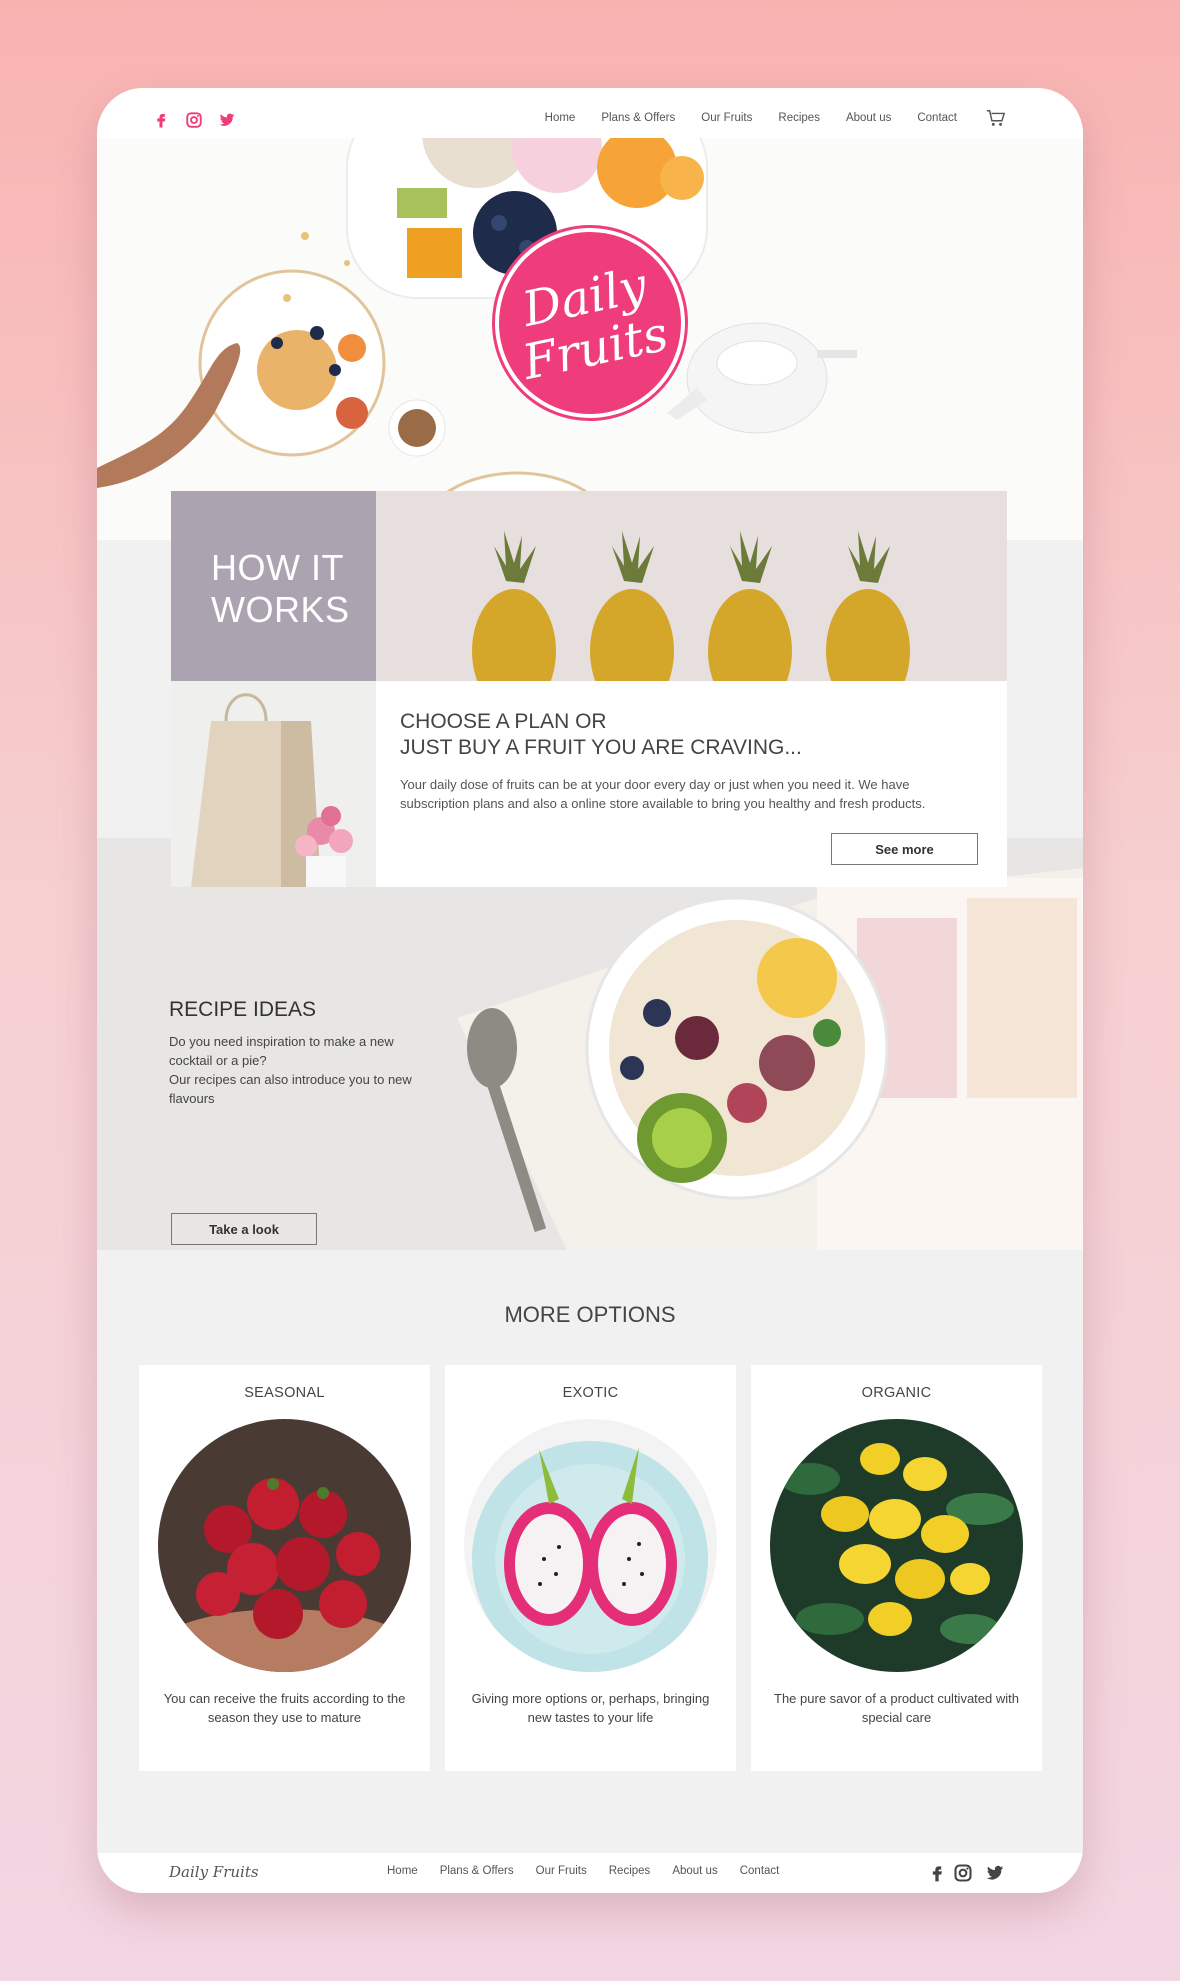  Describe the element at coordinates (630, 1871) in the screenshot. I see `footer-nav-recipes: Recipes` at that location.